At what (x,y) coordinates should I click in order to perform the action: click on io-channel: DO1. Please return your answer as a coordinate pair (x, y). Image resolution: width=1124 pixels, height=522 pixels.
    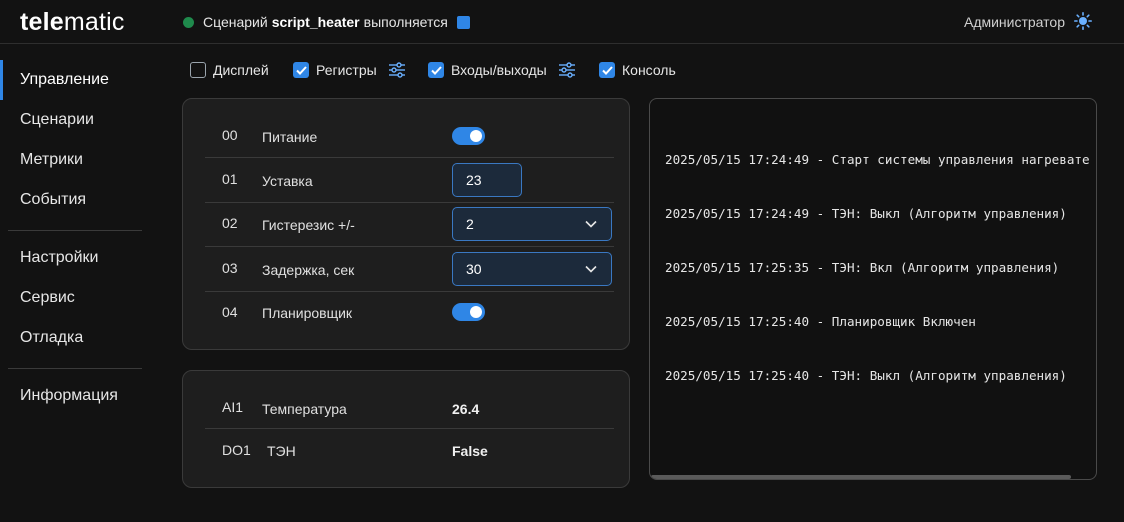
    Looking at the image, I should click on (236, 450).